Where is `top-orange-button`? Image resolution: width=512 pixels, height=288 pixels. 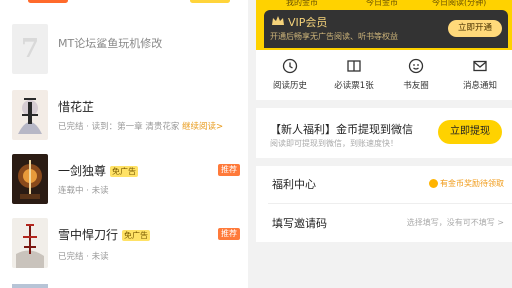
top-orange-button is located at coordinates (48, 1).